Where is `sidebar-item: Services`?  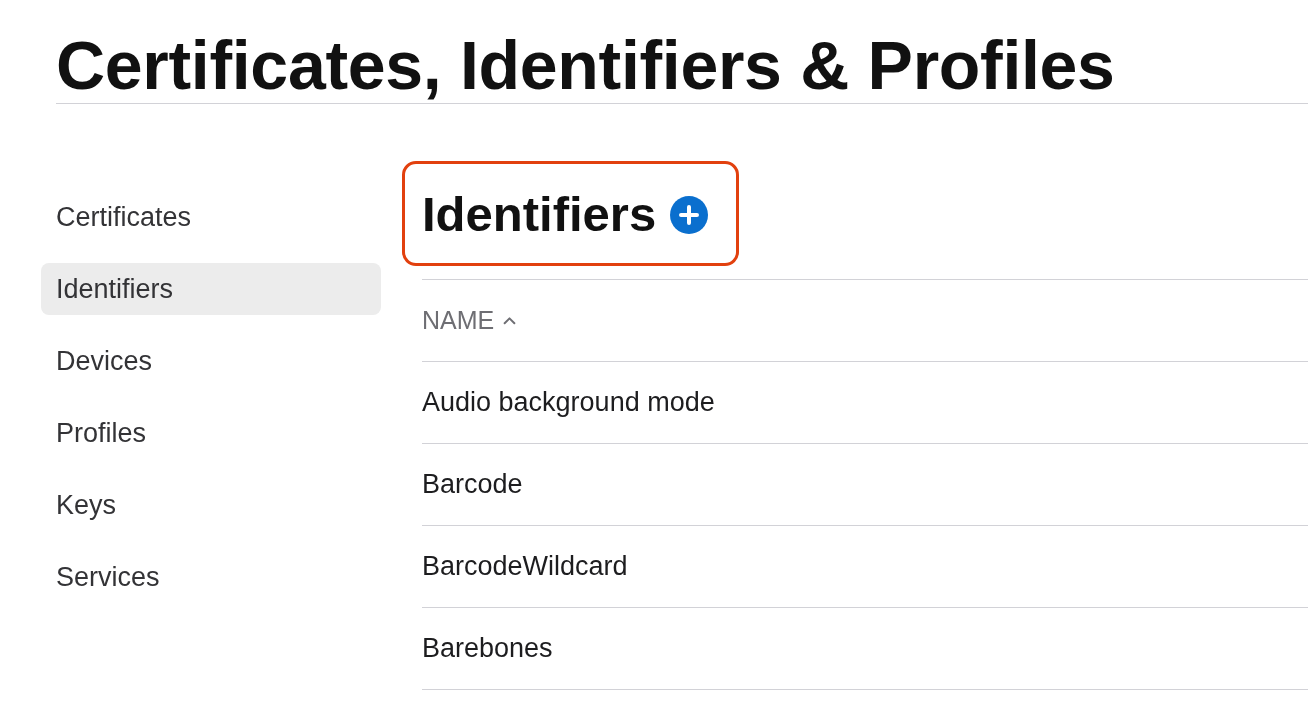
sidebar-item: Services is located at coordinates (211, 577).